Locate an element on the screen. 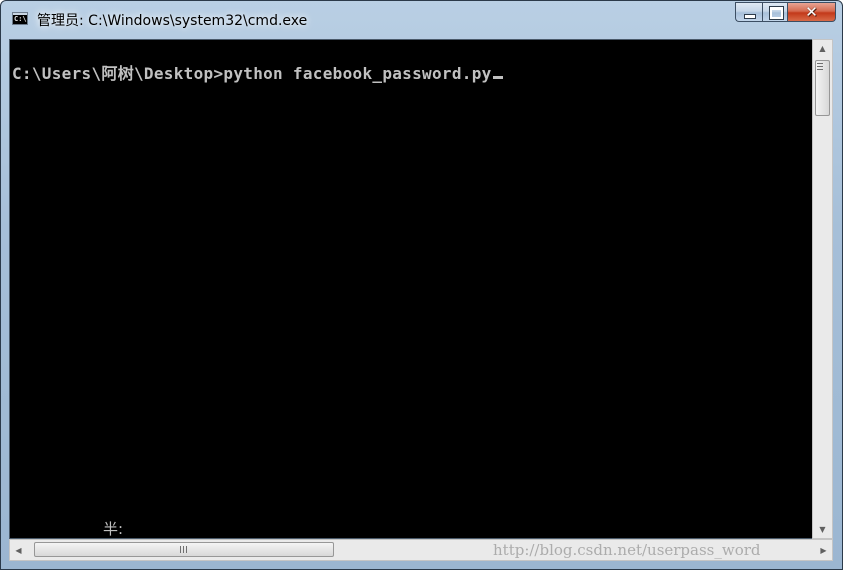 This screenshot has width=843, height=570. minimize-icon is located at coordinates (750, 16).